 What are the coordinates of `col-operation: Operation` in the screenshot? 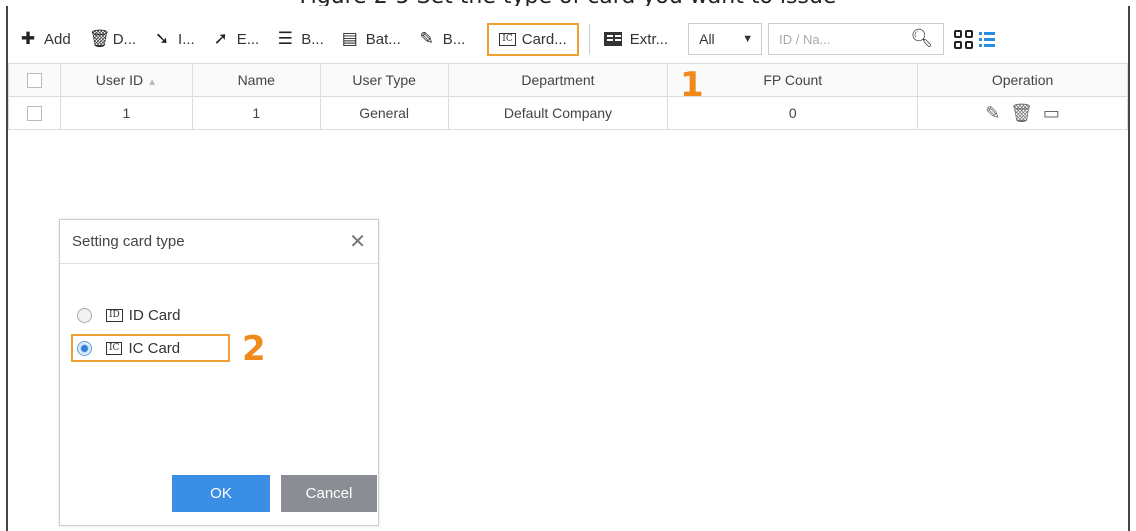 It's located at (1022, 80).